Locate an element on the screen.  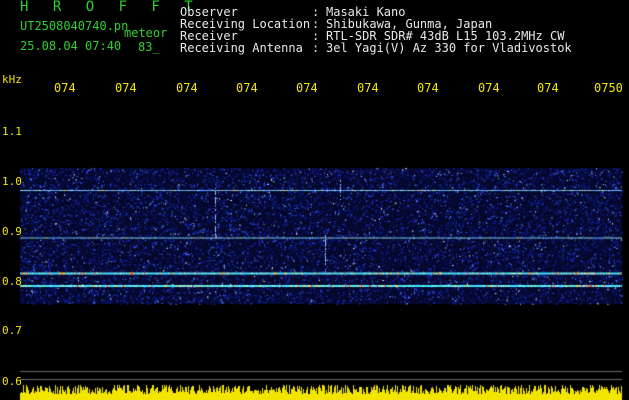
freq-unit-label: kHz is located at coordinates (12, 79).